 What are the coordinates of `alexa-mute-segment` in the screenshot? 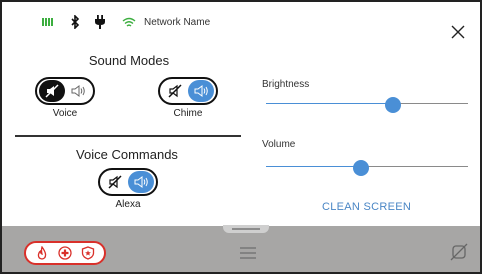 It's located at (115, 182).